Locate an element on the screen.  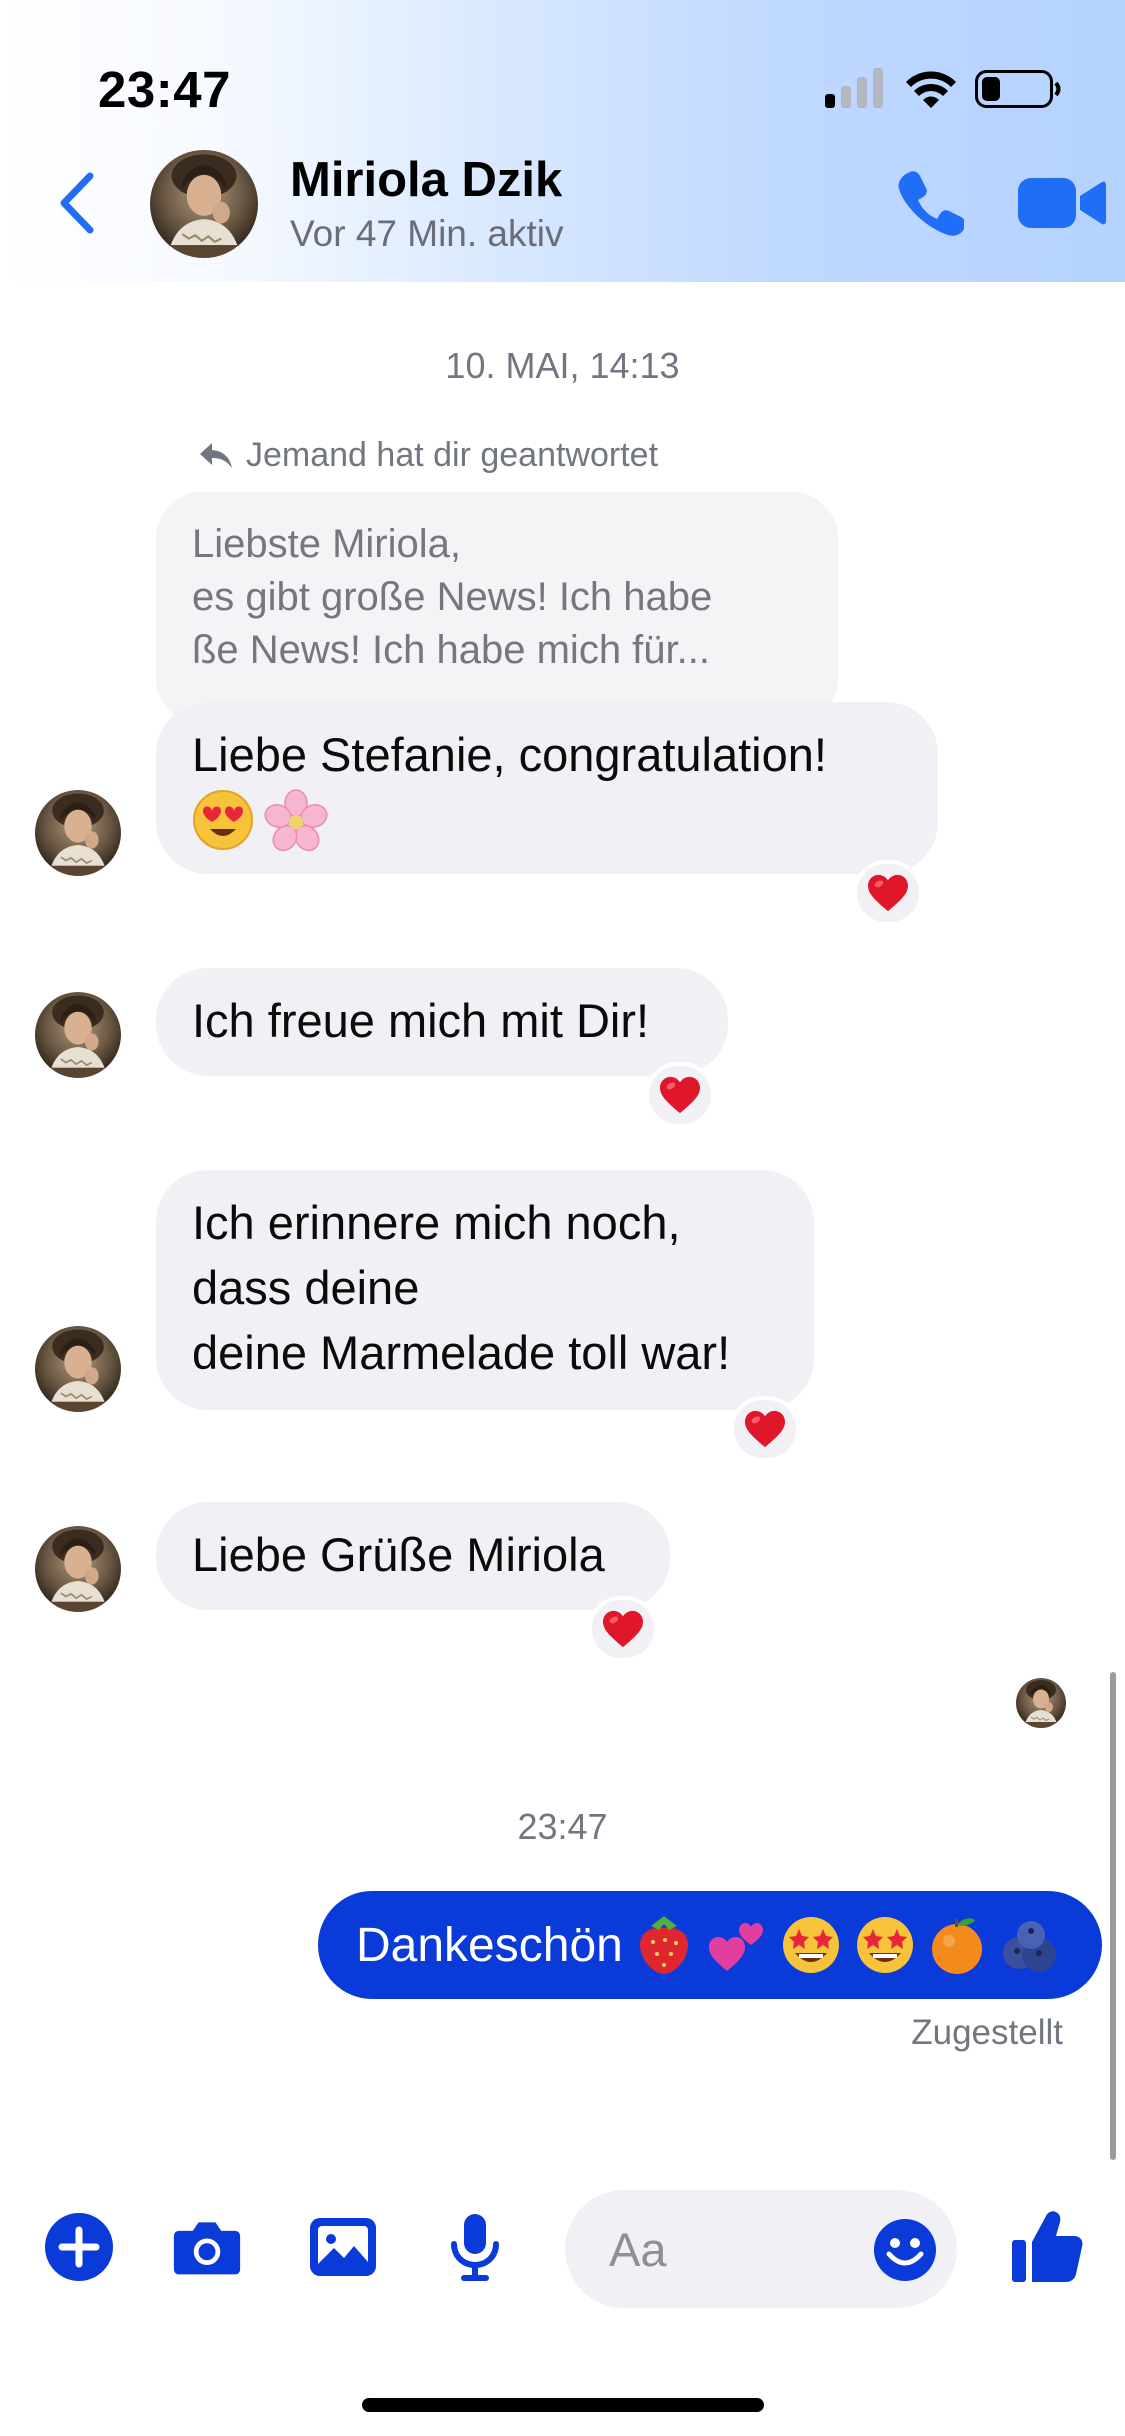
message-text: Ich freue mich mit Dir! is located at coordinates (421, 1020).